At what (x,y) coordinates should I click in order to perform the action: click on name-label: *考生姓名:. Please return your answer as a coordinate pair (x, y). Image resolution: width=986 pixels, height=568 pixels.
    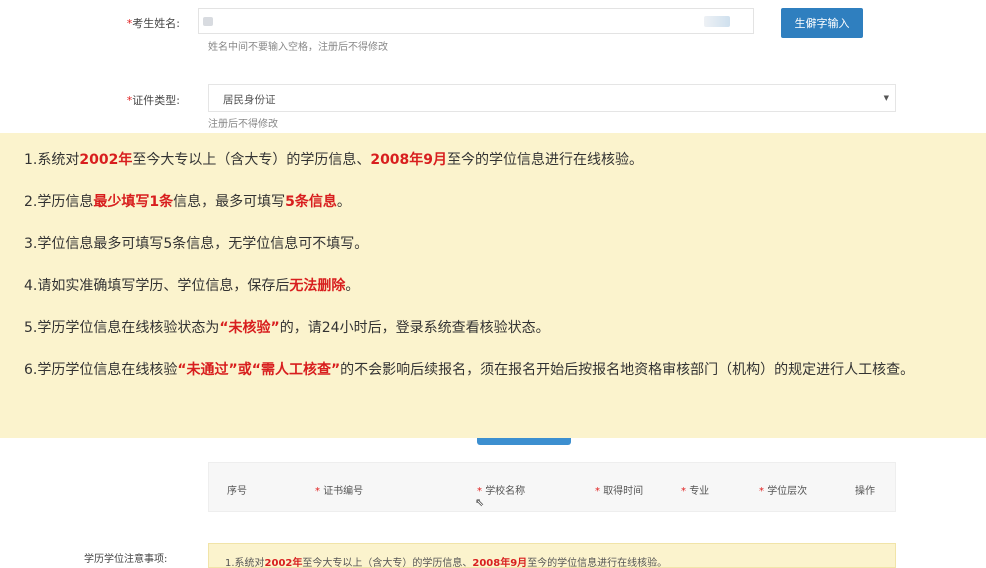
    Looking at the image, I should click on (125, 23).